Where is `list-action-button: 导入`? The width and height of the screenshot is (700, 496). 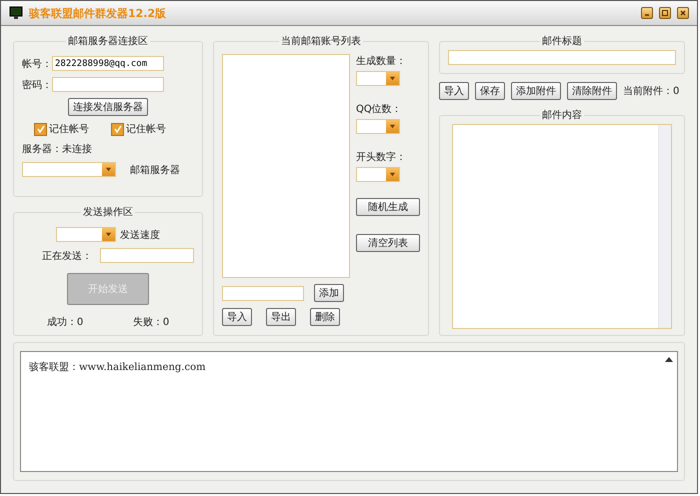 list-action-button: 导入 is located at coordinates (237, 317).